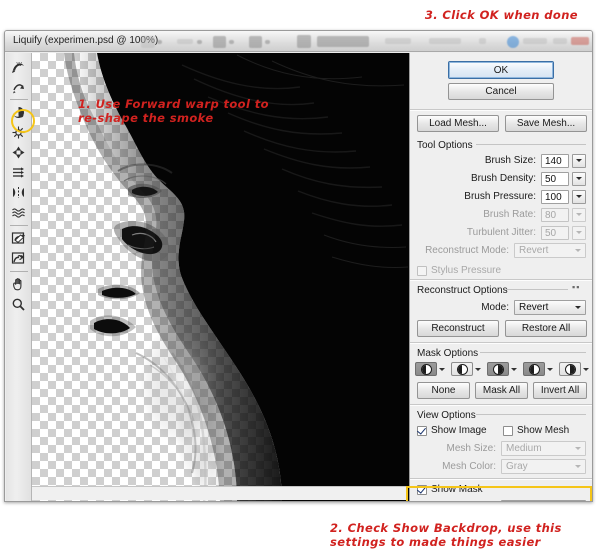  I want to click on subtract-from-selection-icon, so click(498, 369).